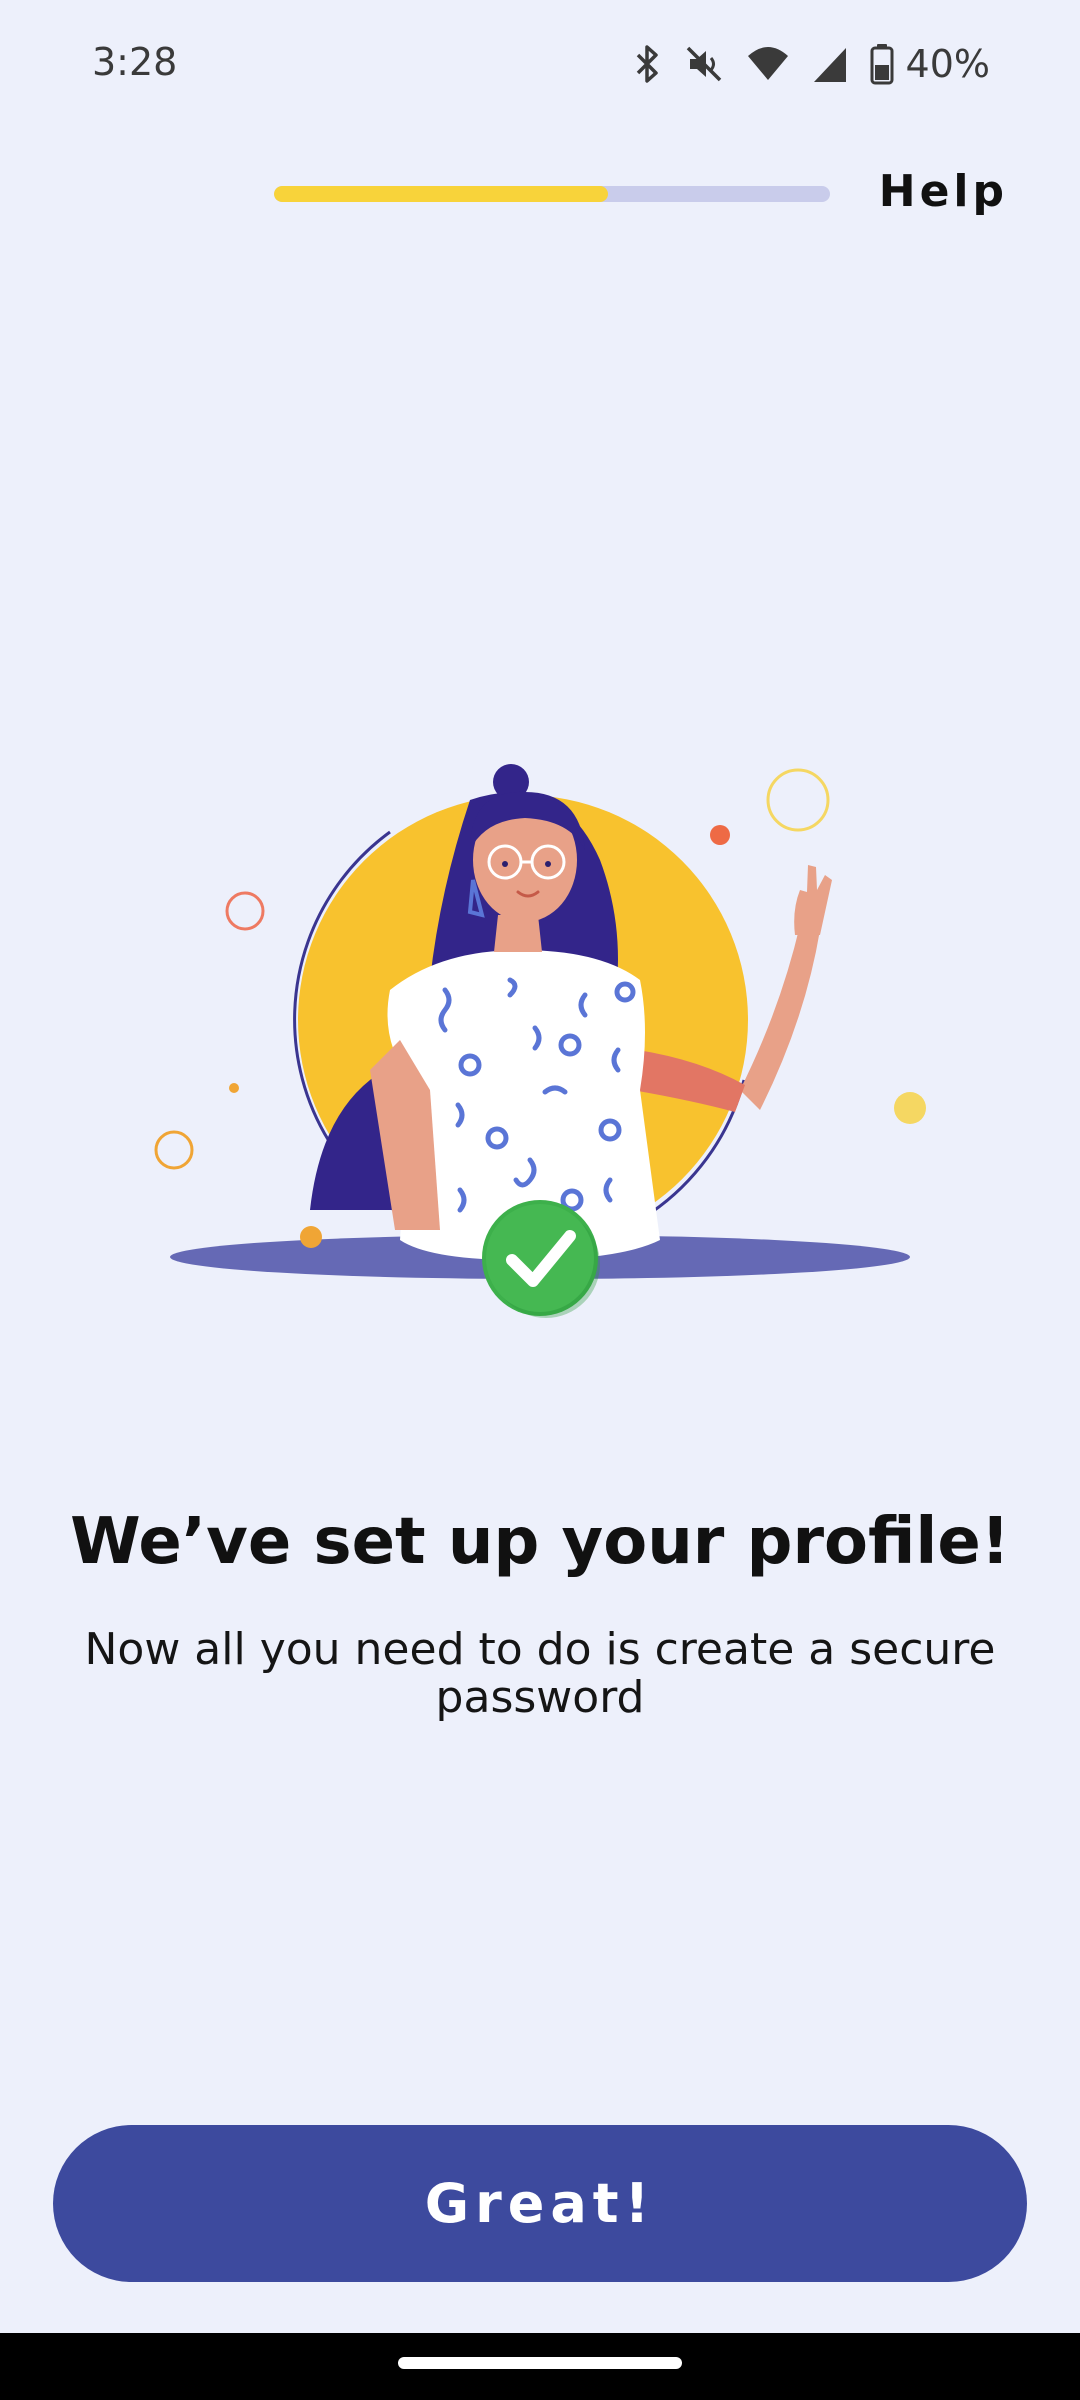 This screenshot has width=1080, height=2400. What do you see at coordinates (943, 191) in the screenshot?
I see `help-link: Help` at bounding box center [943, 191].